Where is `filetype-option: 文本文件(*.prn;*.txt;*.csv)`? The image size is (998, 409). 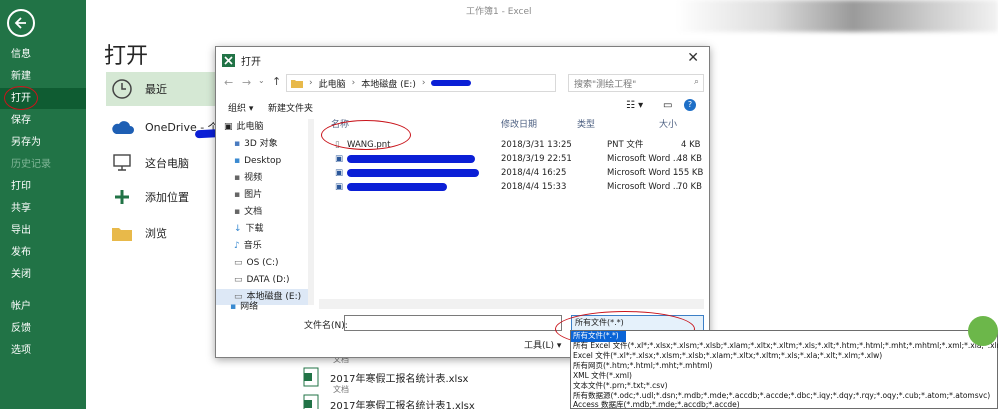
filetype-option: 文本文件(*.prn;*.txt;*.csv) is located at coordinates (784, 386).